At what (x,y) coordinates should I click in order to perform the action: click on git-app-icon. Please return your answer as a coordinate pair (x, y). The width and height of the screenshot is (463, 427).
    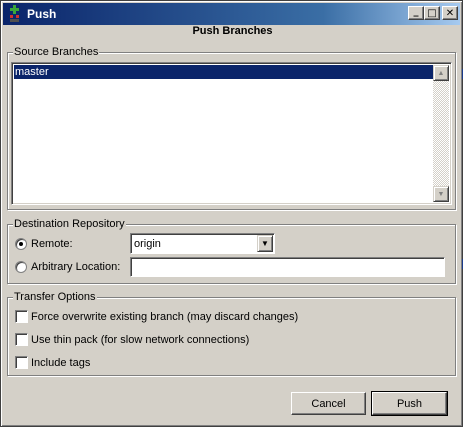
    Looking at the image, I should click on (14, 13).